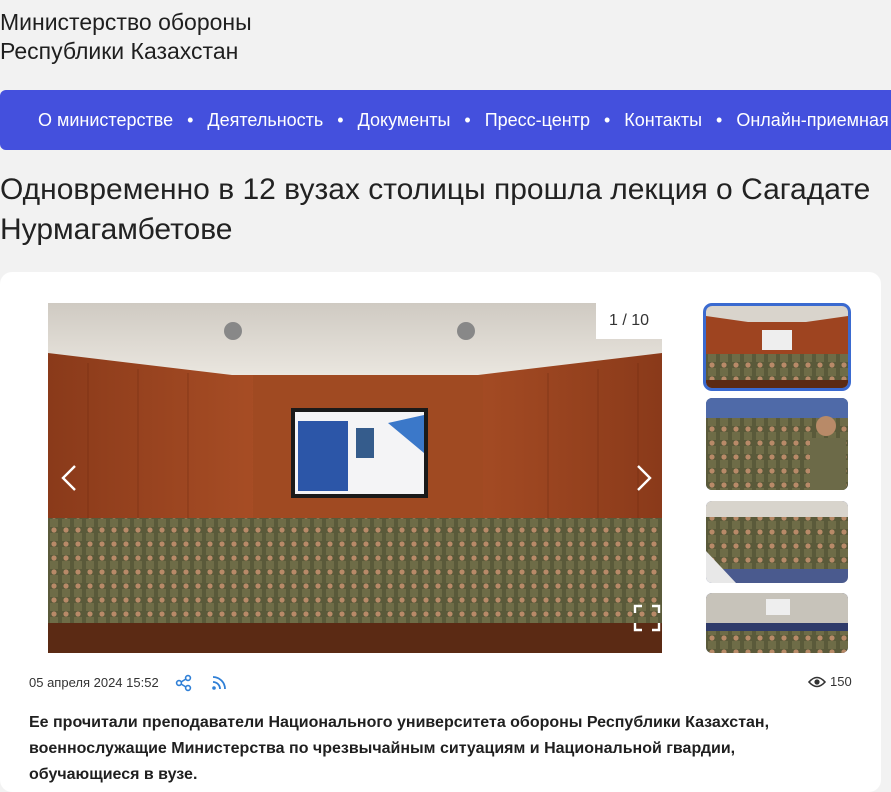 This screenshot has width=891, height=792. Describe the element at coordinates (841, 681) in the screenshot. I see `view-count-value: 150` at that location.